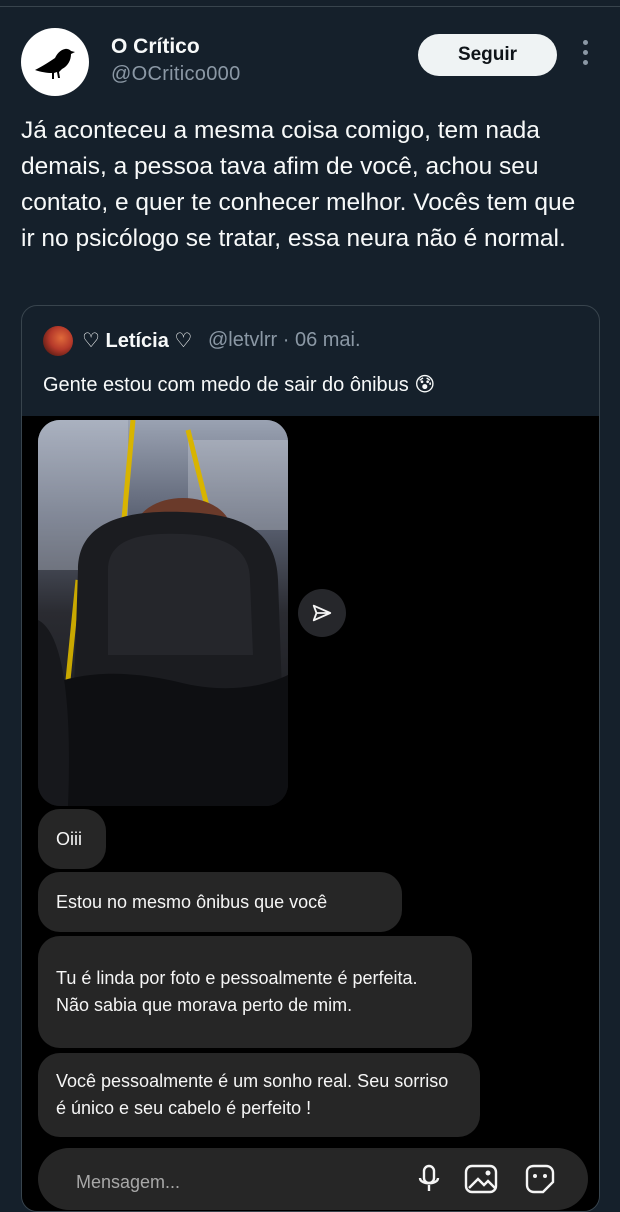 The width and height of the screenshot is (620, 1212). Describe the element at coordinates (322, 613) in the screenshot. I see `send-icon` at that location.